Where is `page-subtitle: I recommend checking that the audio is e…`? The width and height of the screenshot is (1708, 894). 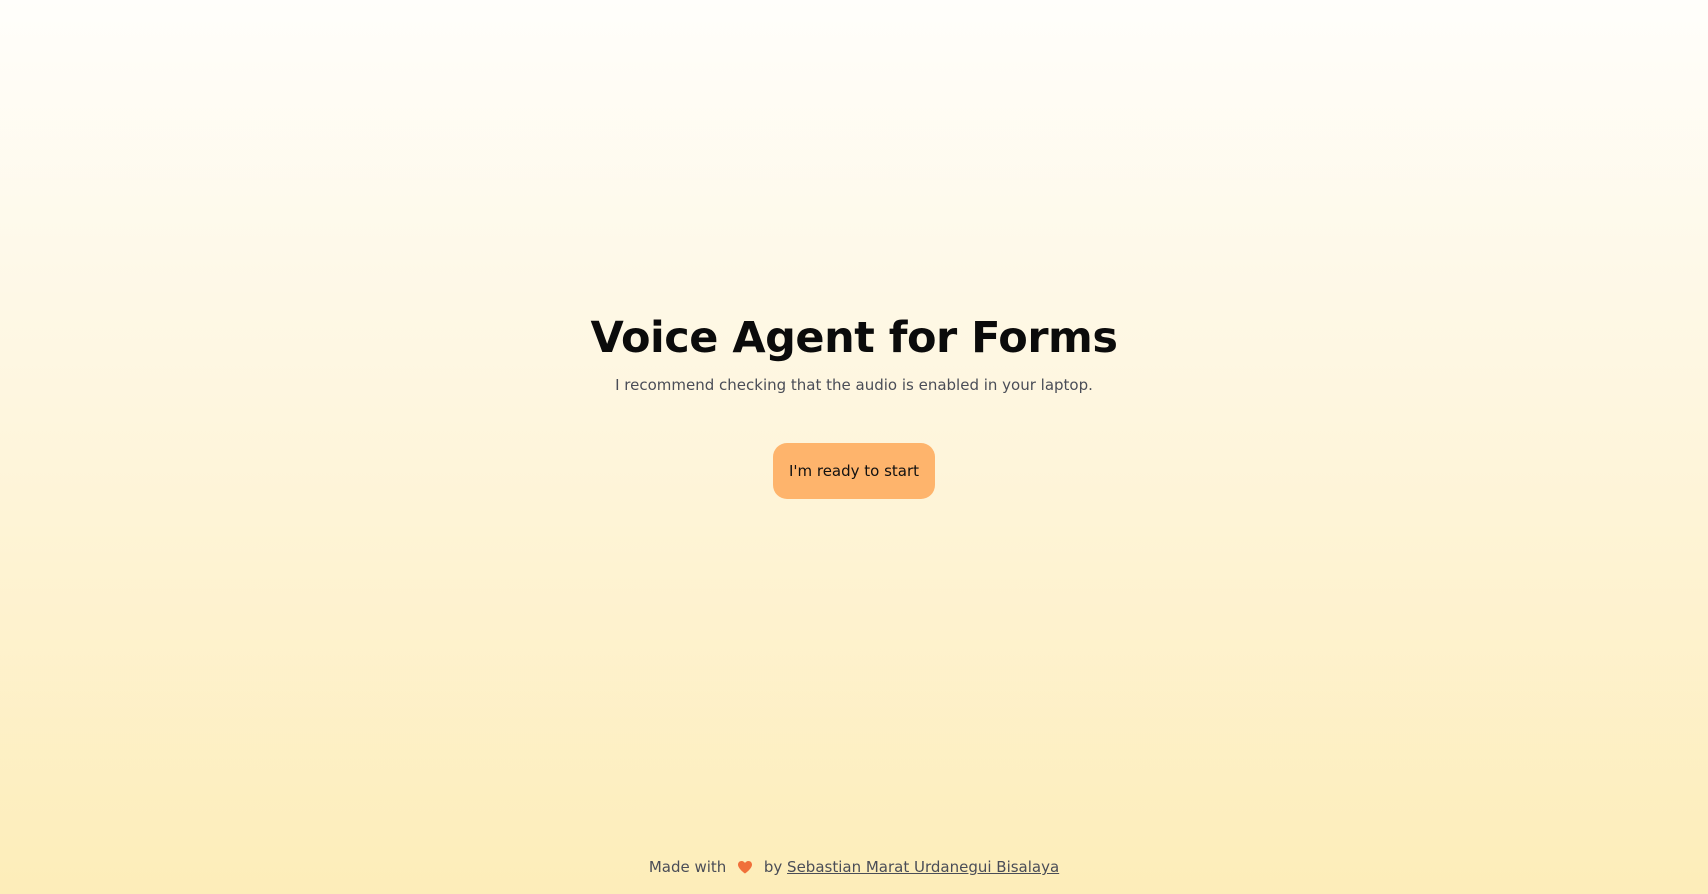
page-subtitle: I recommend checking that the audio is e… is located at coordinates (854, 385).